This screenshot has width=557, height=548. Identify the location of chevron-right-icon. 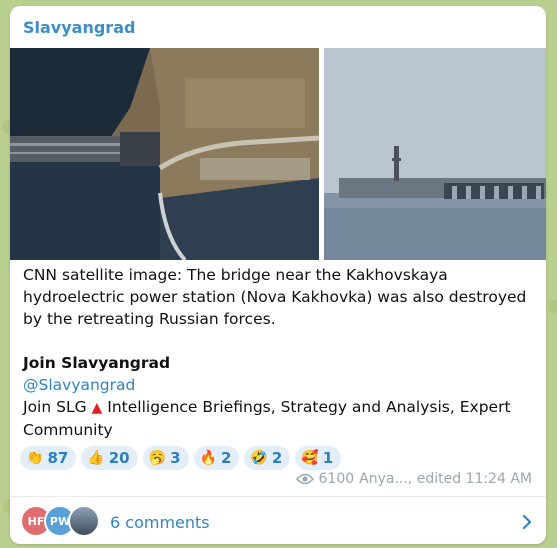
(527, 522).